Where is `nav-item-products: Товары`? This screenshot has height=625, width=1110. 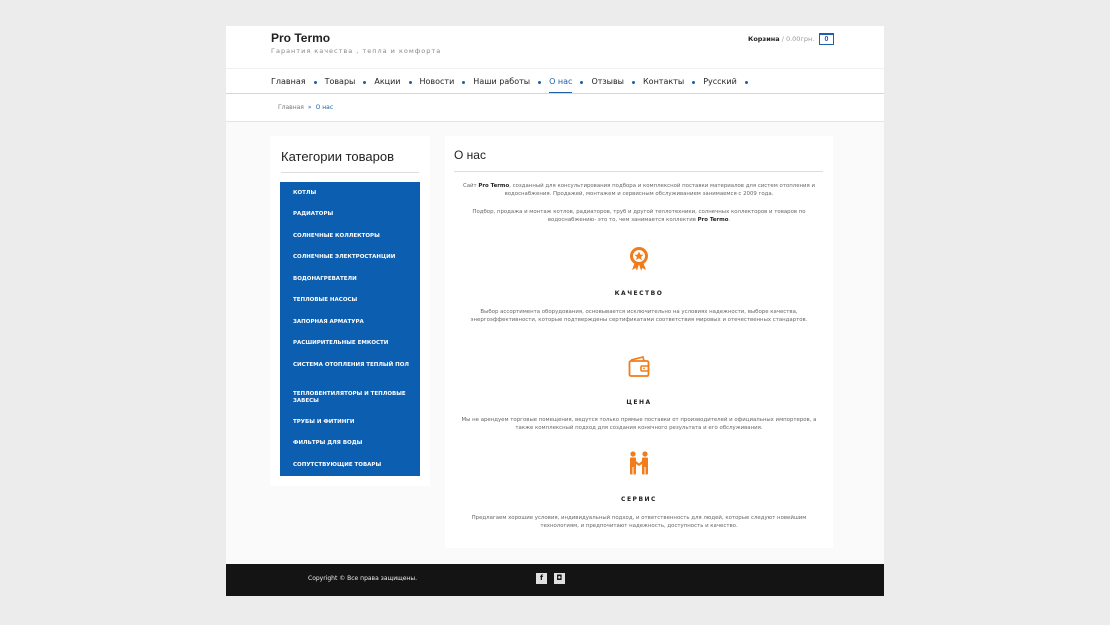 nav-item-products: Товары is located at coordinates (340, 82).